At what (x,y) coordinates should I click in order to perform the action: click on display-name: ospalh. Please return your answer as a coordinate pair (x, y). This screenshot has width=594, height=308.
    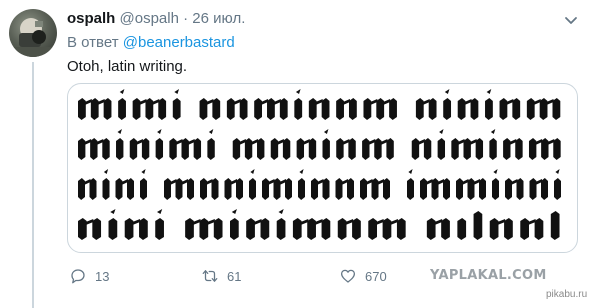
    Looking at the image, I should click on (91, 18).